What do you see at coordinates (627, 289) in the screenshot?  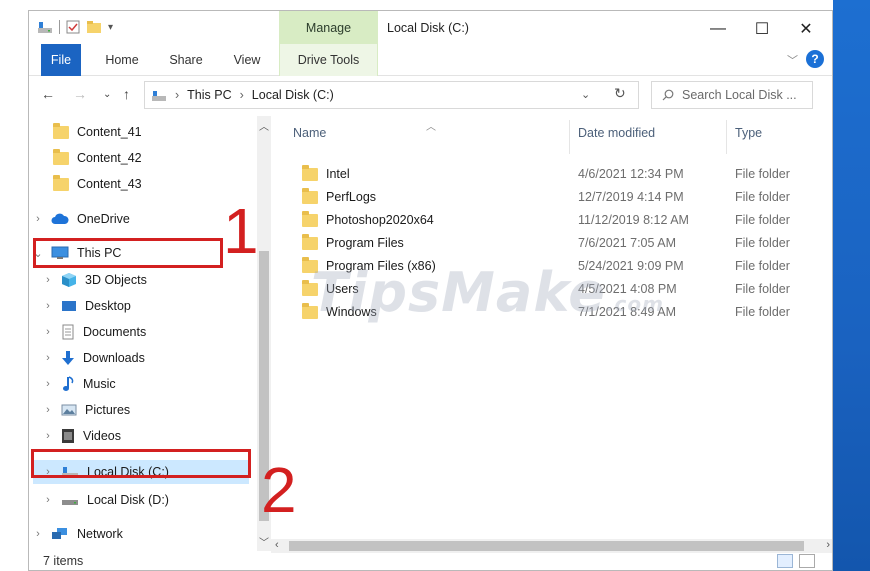 I see `file-date: 4/5/2021 4:08 PM` at bounding box center [627, 289].